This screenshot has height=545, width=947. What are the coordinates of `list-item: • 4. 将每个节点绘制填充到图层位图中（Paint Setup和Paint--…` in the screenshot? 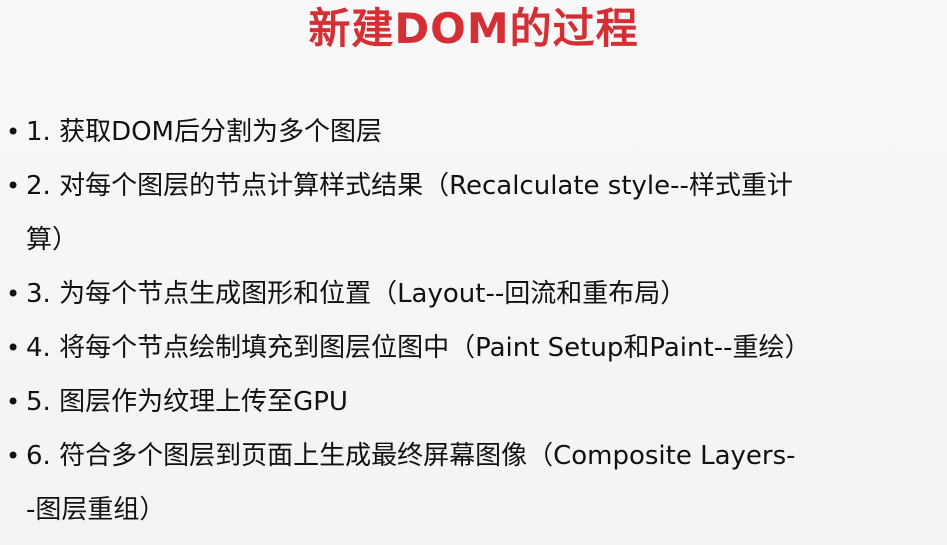 It's located at (473, 348).